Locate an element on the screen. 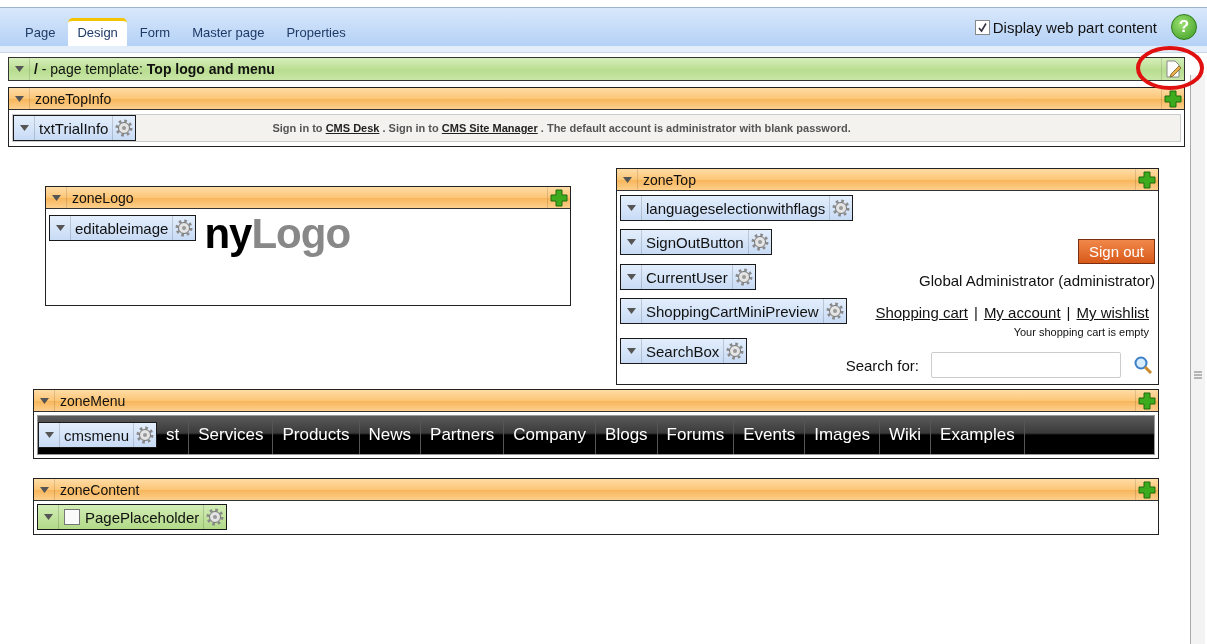 This screenshot has width=1207, height=644. web-part-handle: cmsmenu is located at coordinates (98, 435).